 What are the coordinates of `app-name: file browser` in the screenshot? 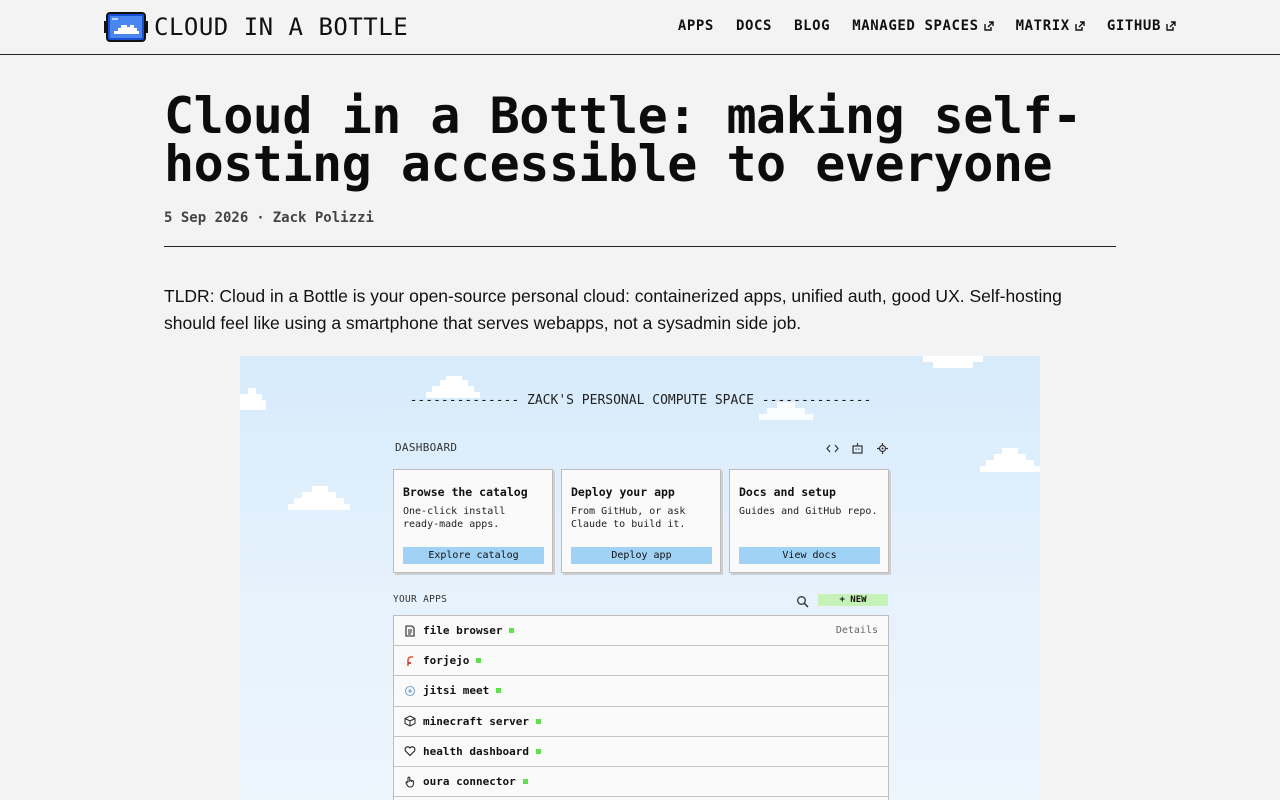 It's located at (463, 631).